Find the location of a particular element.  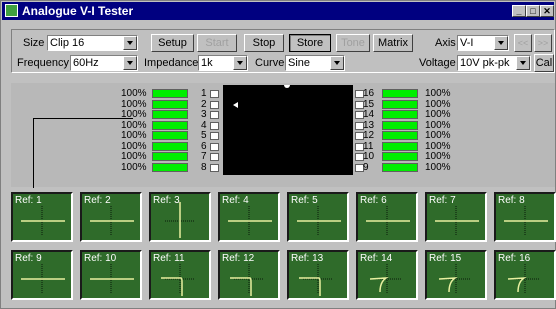

impedance-select: 1k is located at coordinates (223, 63).